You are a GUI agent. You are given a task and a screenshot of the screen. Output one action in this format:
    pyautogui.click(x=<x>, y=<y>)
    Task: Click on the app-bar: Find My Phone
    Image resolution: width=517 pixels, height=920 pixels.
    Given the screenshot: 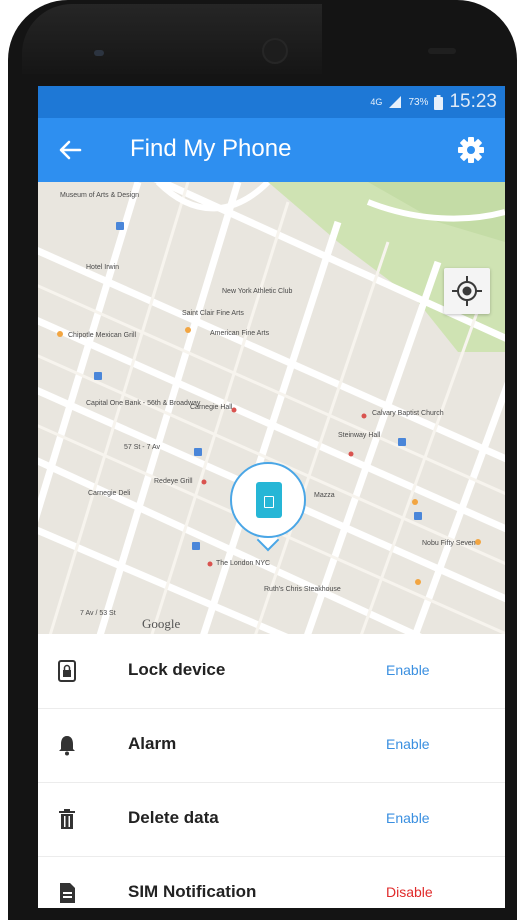 What is the action you would take?
    pyautogui.click(x=271, y=150)
    